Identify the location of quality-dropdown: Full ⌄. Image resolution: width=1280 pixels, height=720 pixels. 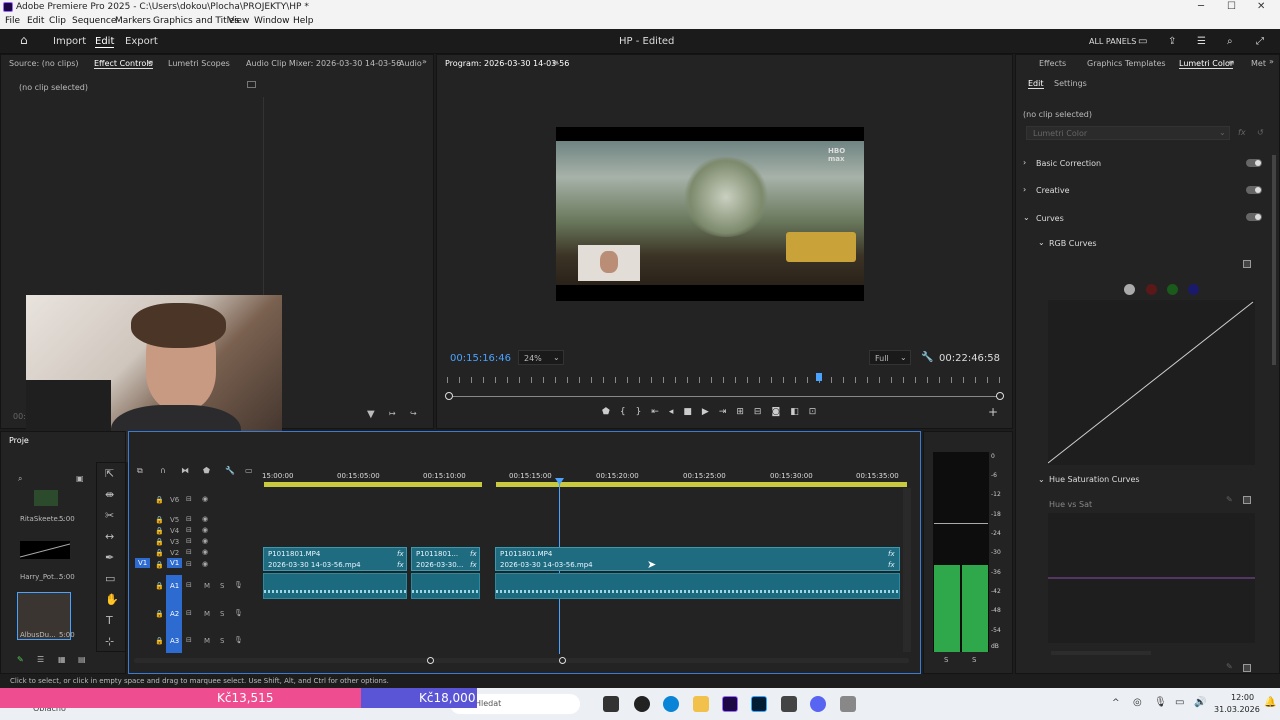
(890, 357).